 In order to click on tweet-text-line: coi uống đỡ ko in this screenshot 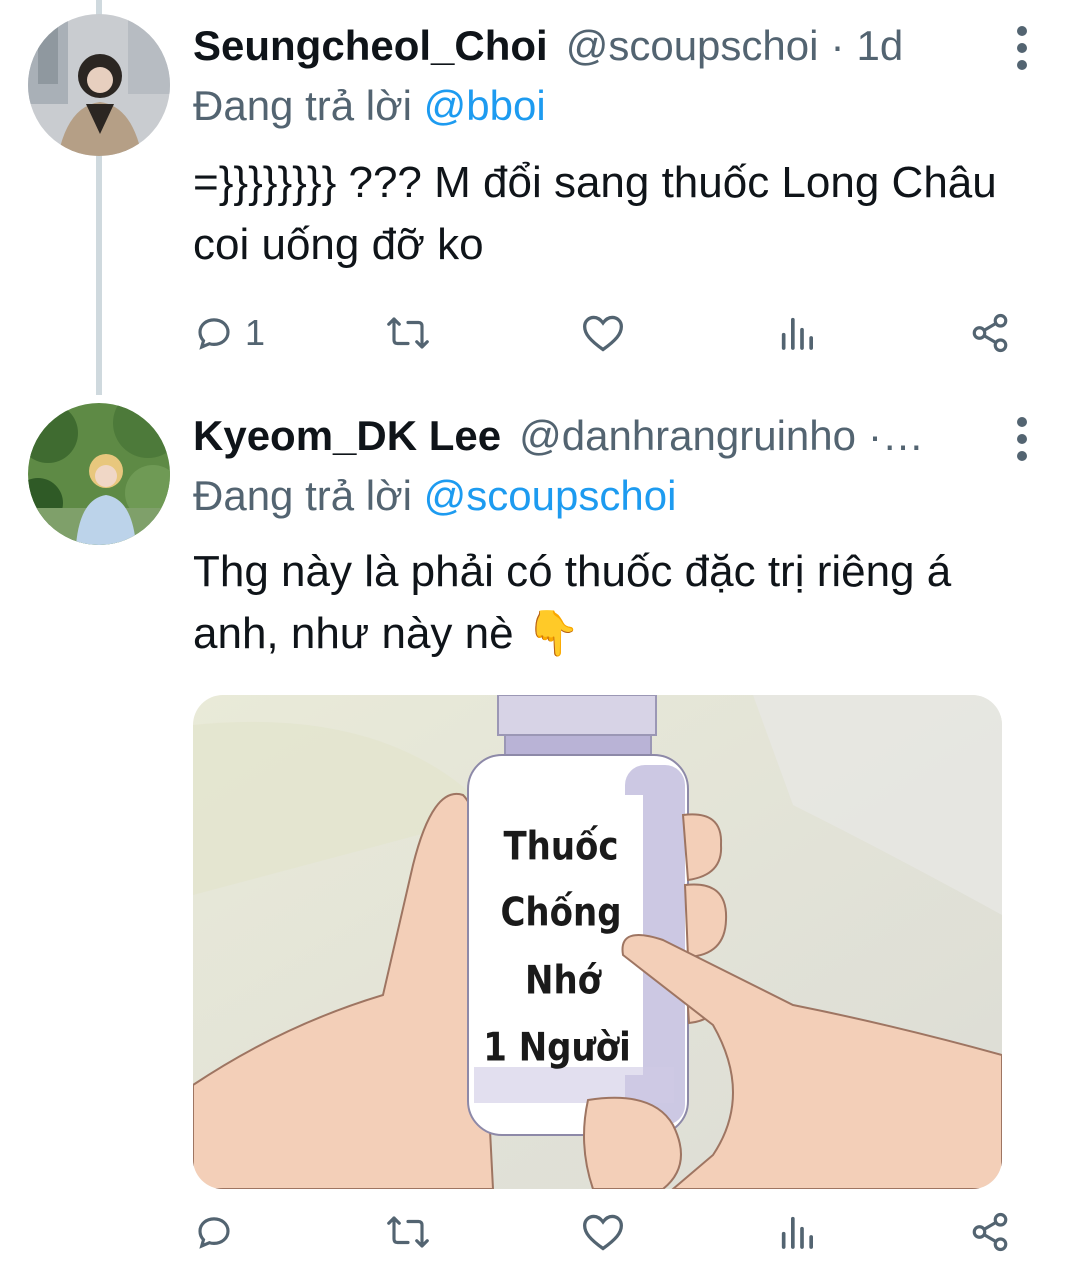, I will do `click(338, 244)`.